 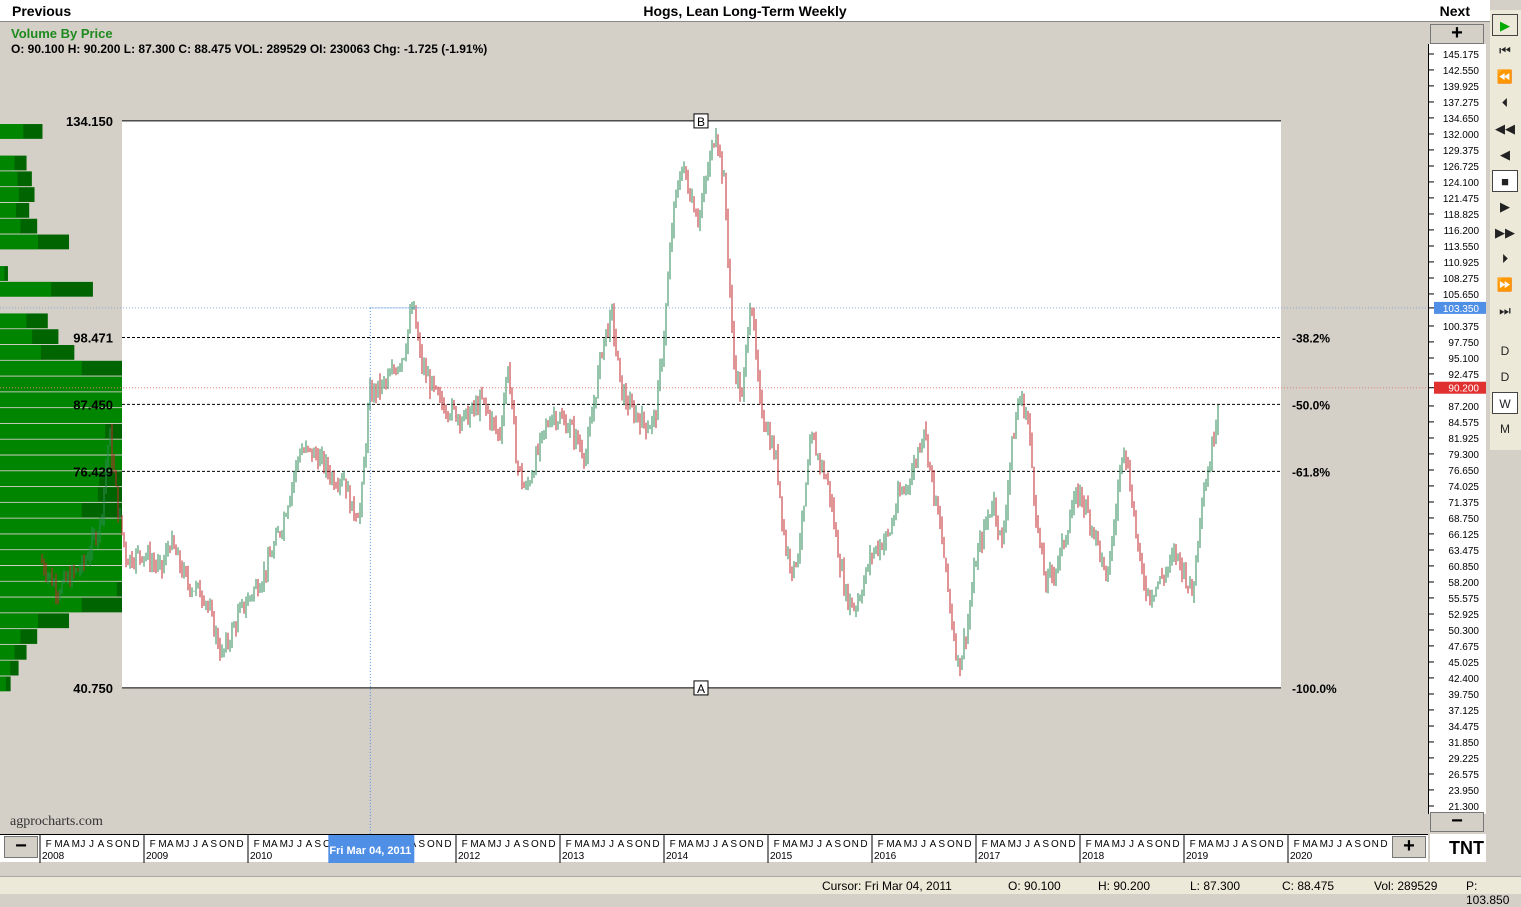 I want to click on period-button-m: M, so click(x=1505, y=429).